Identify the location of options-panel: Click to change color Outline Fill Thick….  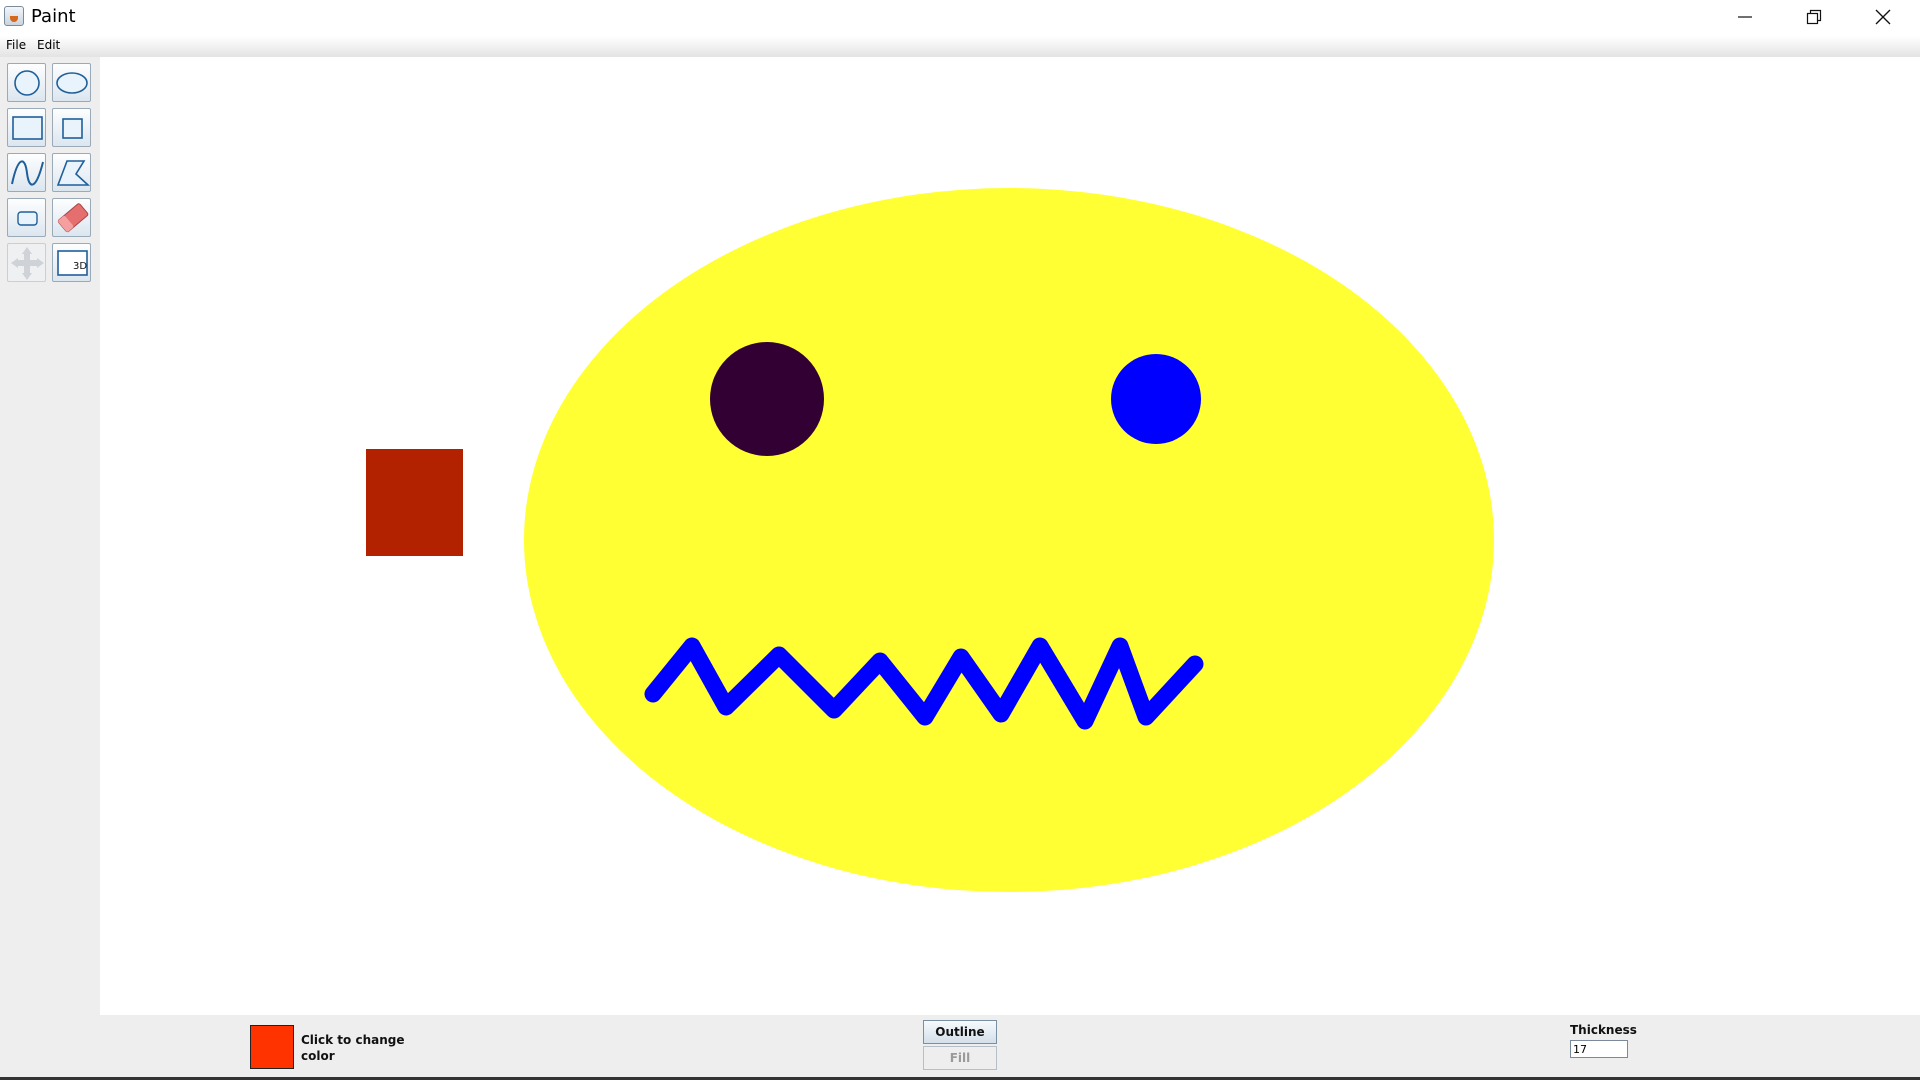
(960, 1047).